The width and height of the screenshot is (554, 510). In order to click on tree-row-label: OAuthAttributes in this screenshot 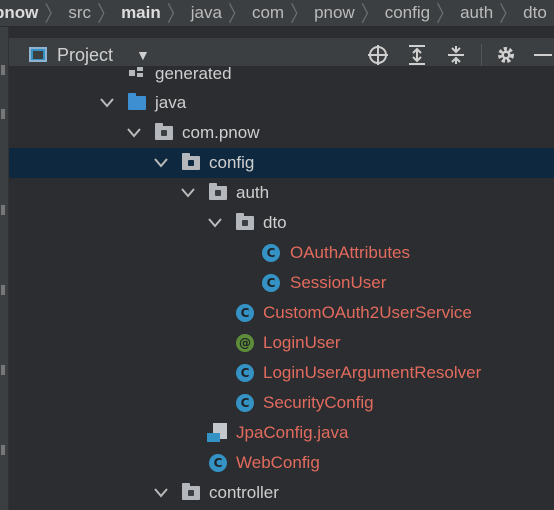, I will do `click(350, 252)`.